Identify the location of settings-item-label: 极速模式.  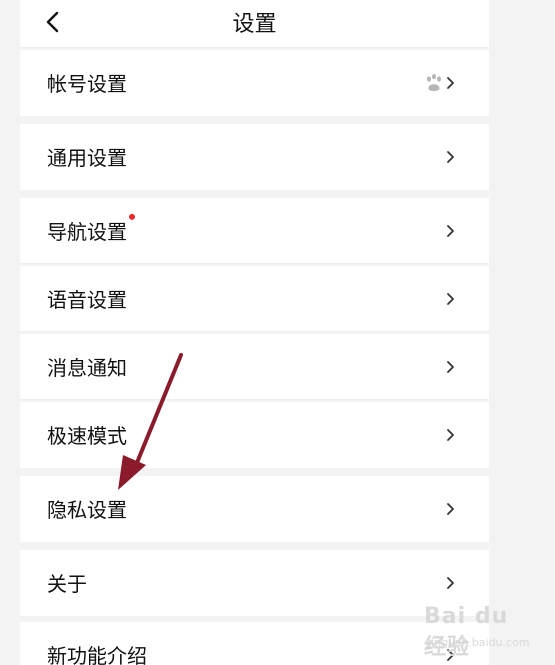
(87, 435).